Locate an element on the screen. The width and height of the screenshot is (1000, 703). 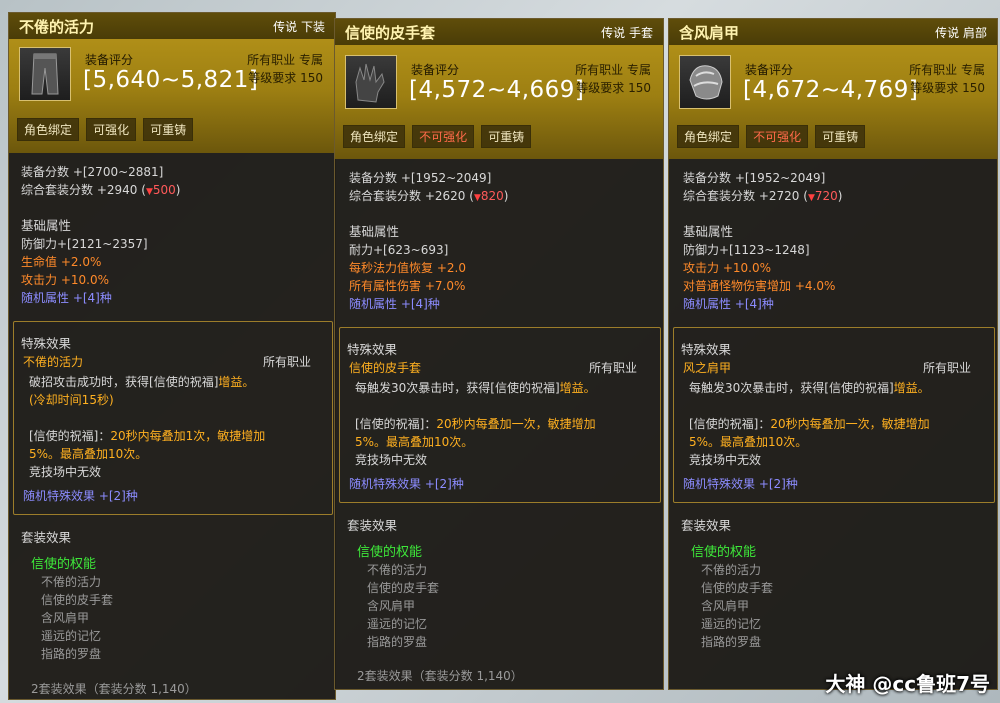
cooldown-text: (冷却时间15秒) is located at coordinates (71, 400).